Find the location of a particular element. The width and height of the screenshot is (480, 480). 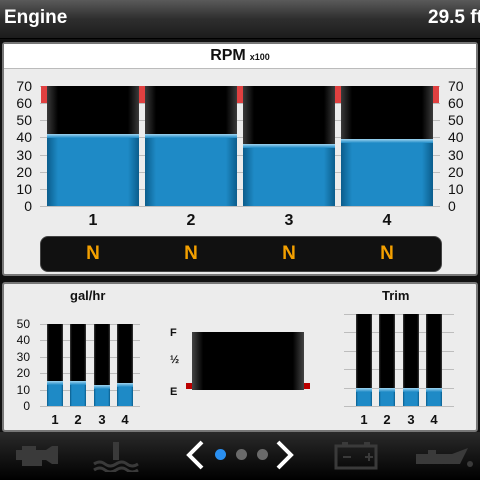

battery-icon is located at coordinates (356, 458).